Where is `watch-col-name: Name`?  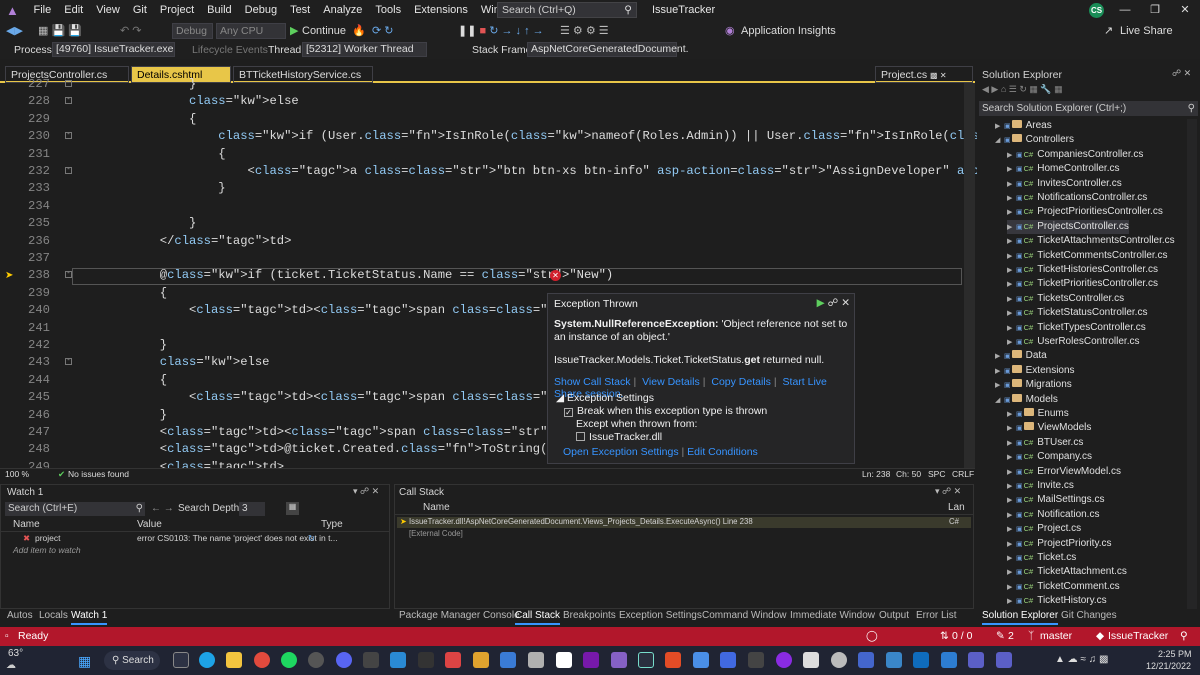
watch-col-name: Name is located at coordinates (26, 524).